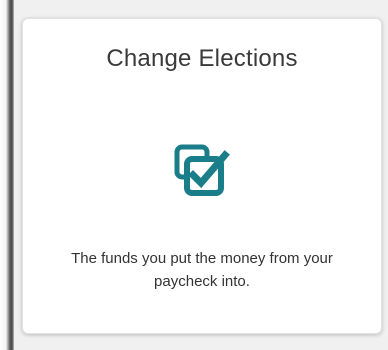 This screenshot has height=350, width=388. What do you see at coordinates (202, 58) in the screenshot?
I see `card-title: Change Elections` at bounding box center [202, 58].